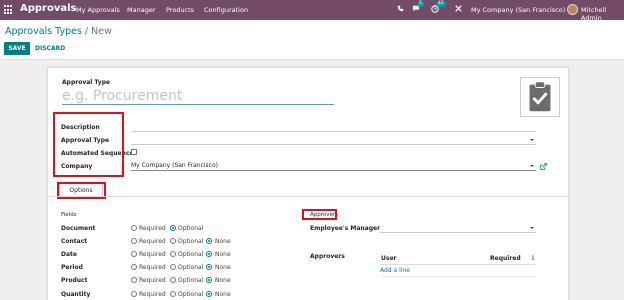 Image resolution: width=624 pixels, height=300 pixels. I want to click on company-value: My Company (San Francisco), so click(174, 165).